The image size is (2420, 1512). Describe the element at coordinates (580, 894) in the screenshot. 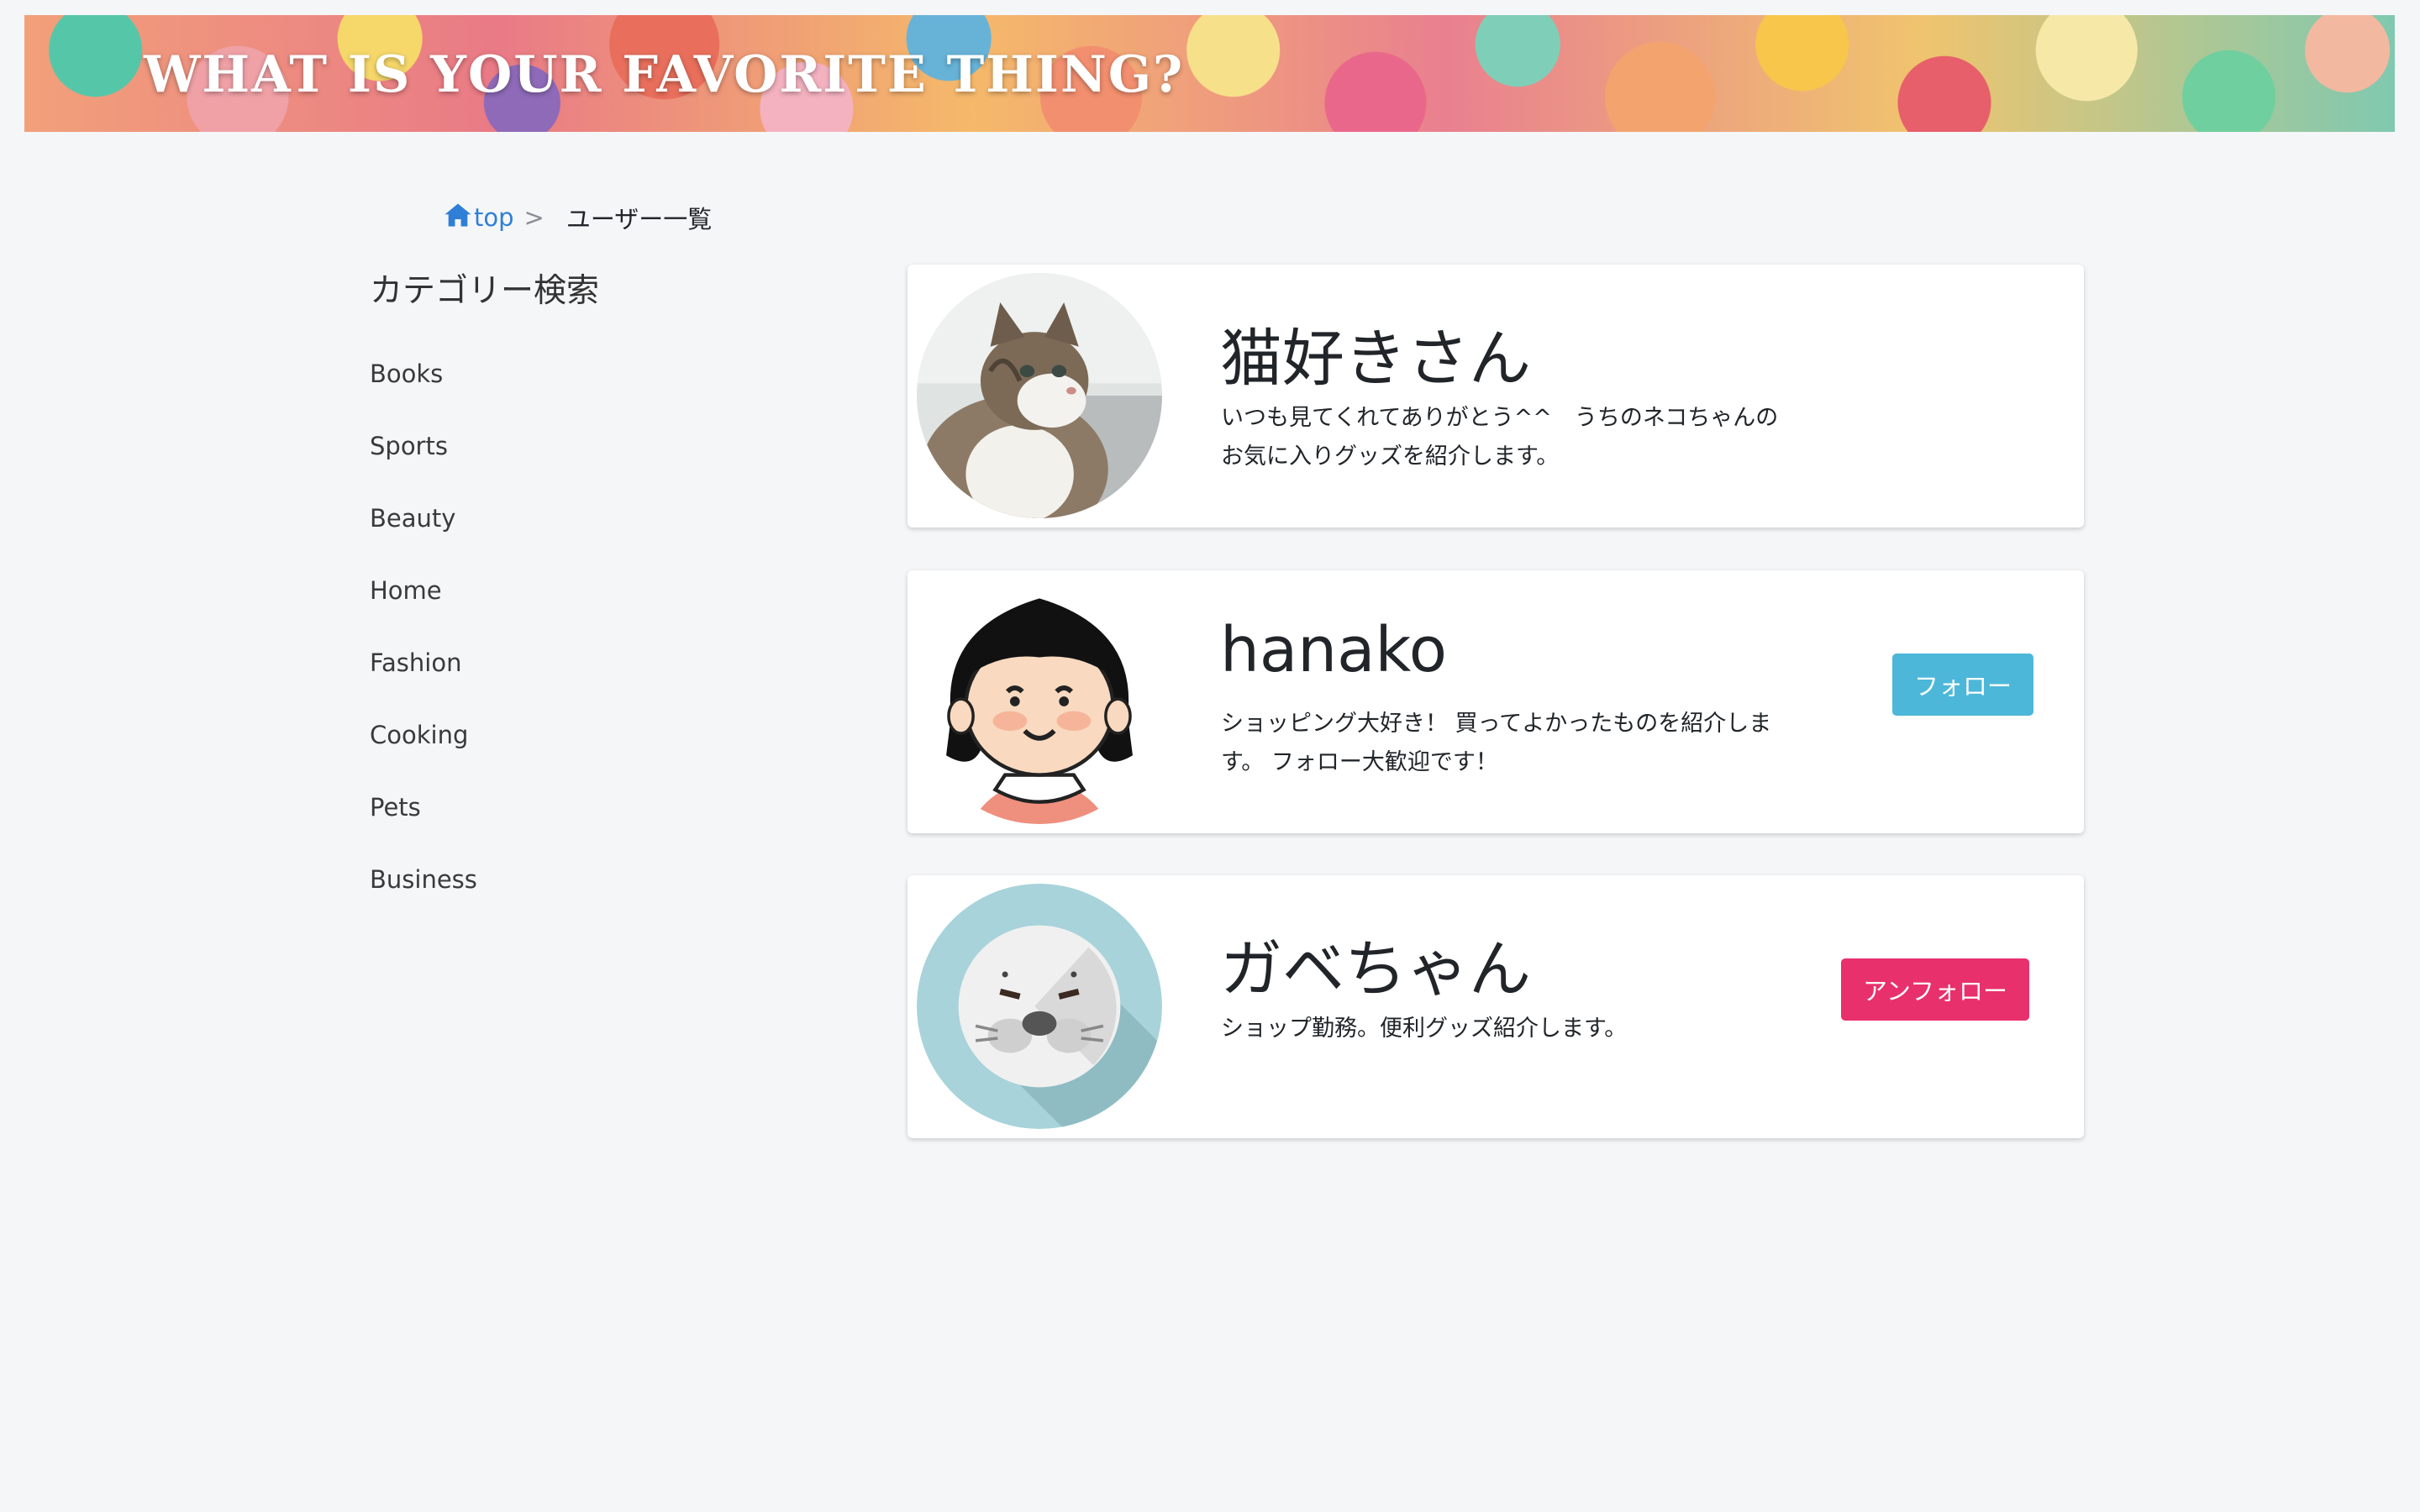

I see `category-item-business: Business` at that location.